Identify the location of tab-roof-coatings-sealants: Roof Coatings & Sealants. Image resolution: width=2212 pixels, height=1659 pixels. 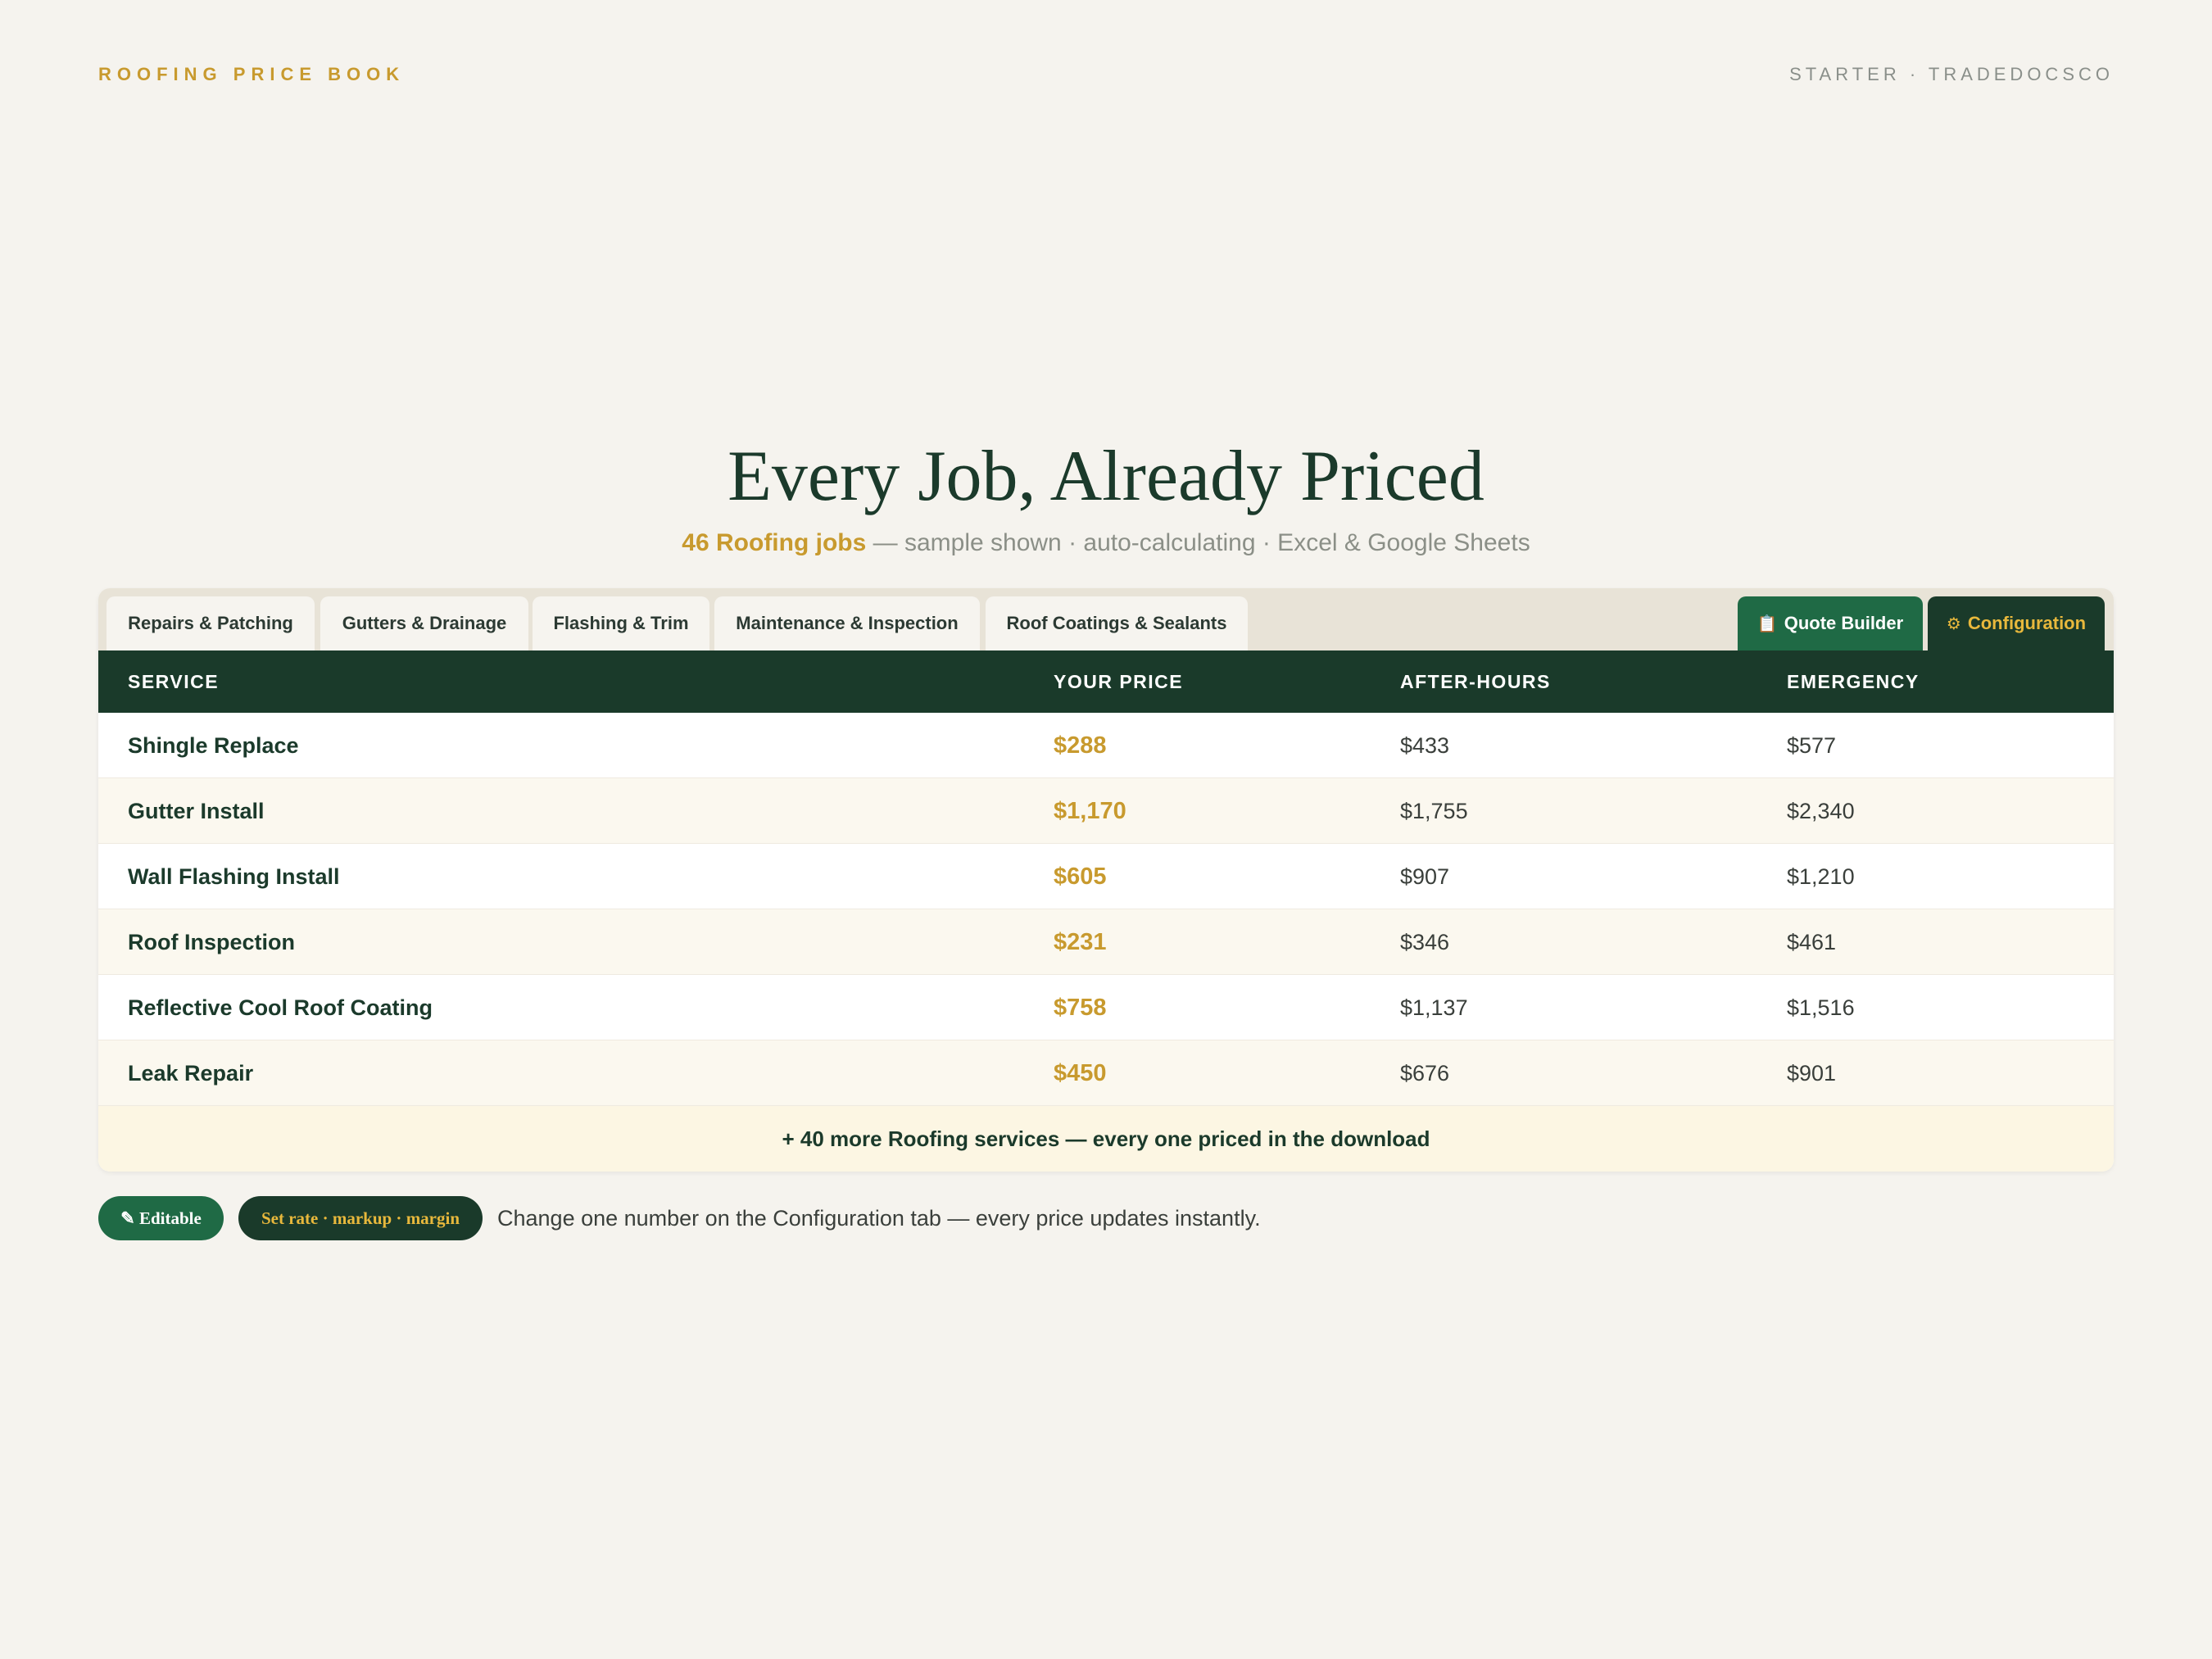
(1117, 623).